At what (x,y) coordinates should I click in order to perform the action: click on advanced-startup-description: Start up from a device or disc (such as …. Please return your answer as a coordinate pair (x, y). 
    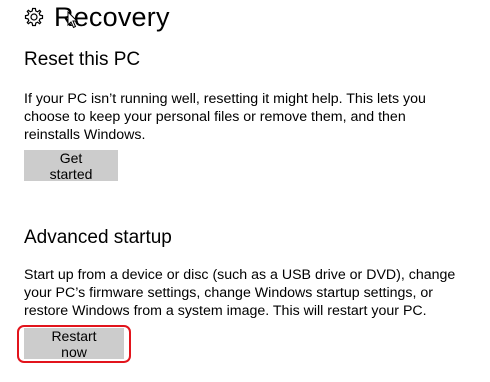
    Looking at the image, I should click on (240, 293).